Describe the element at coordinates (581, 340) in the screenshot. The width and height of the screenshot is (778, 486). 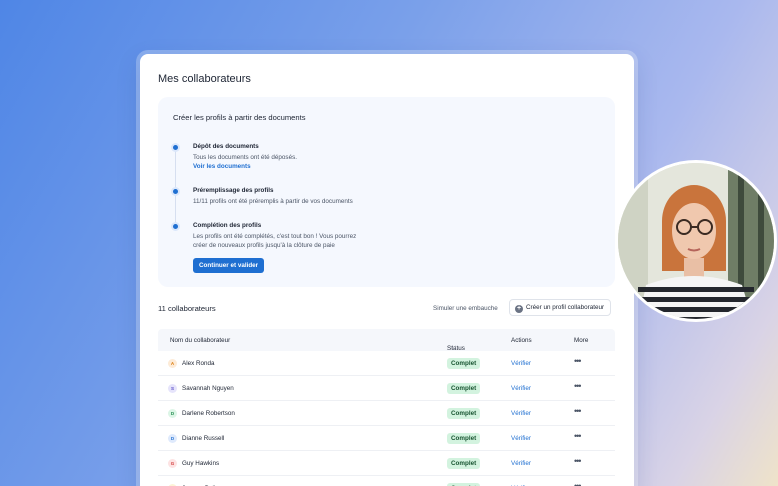
I see `header-more: More` at that location.